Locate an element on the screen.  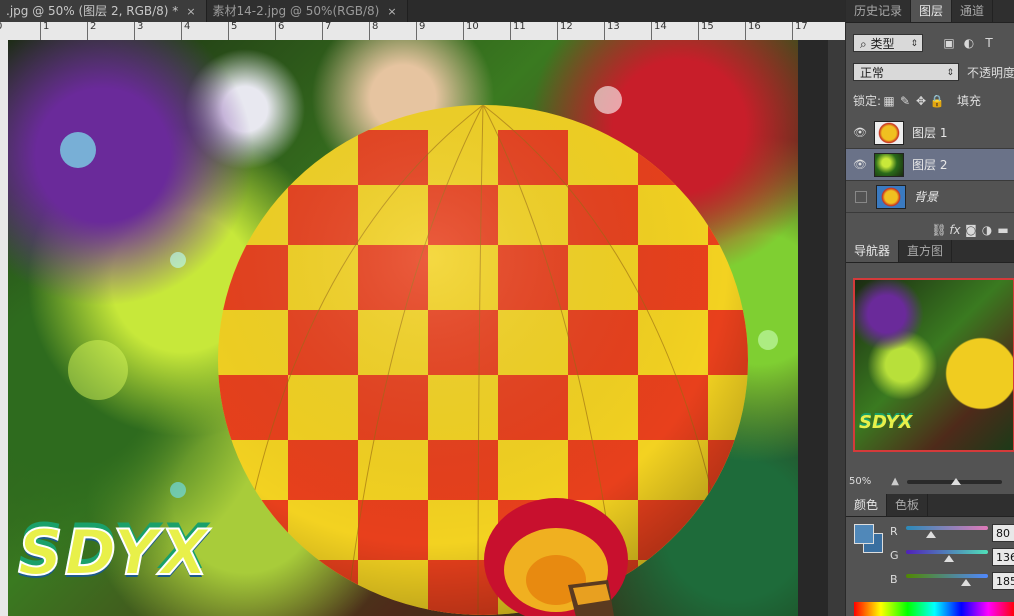
ruler-tick: 3 is located at coordinates (138, 31).